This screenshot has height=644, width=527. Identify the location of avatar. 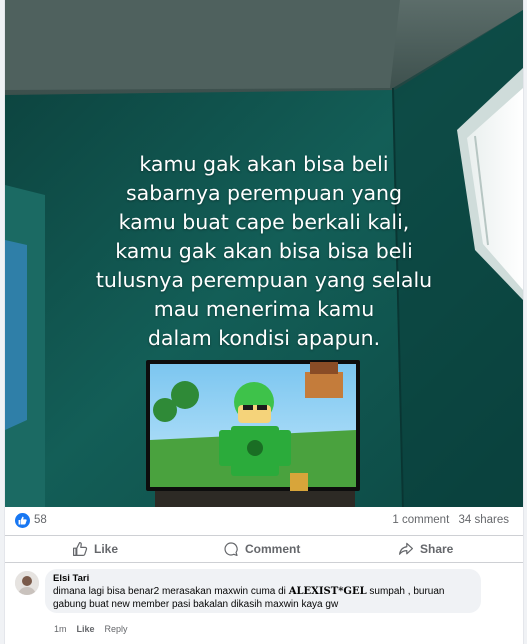
(27, 583).